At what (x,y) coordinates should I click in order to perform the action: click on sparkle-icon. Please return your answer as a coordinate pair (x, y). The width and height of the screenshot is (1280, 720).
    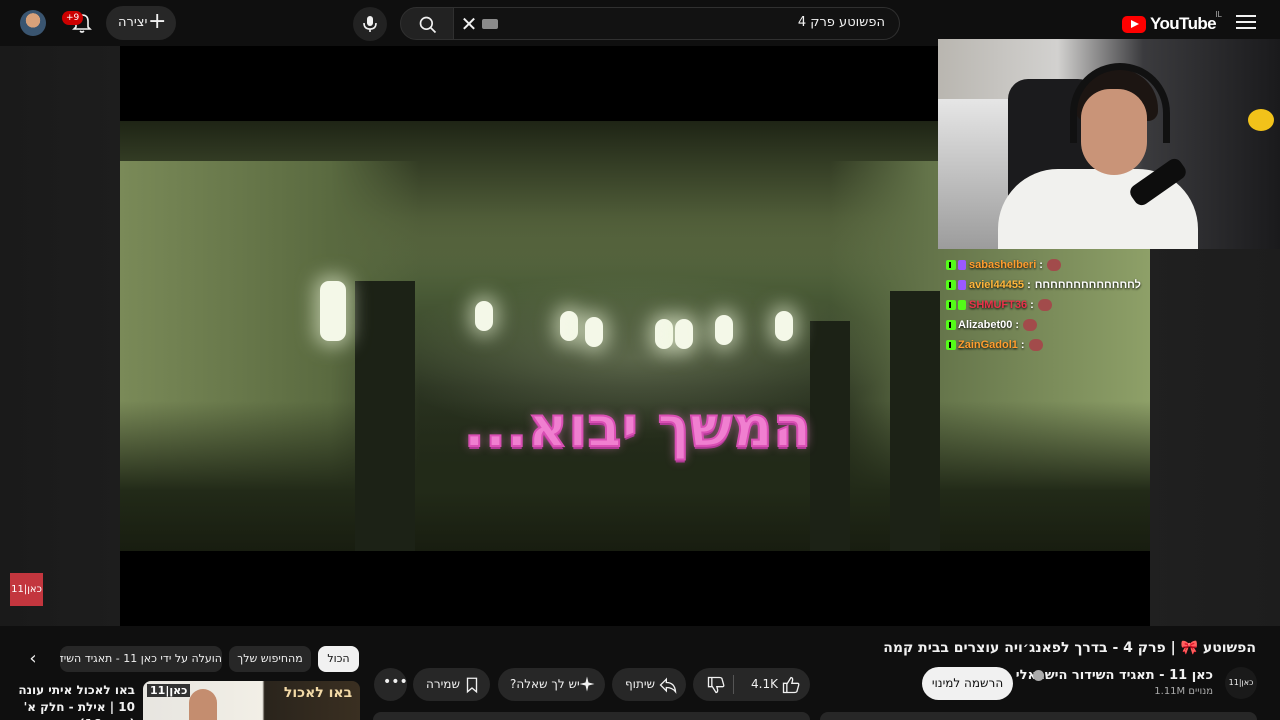
    Looking at the image, I should click on (587, 685).